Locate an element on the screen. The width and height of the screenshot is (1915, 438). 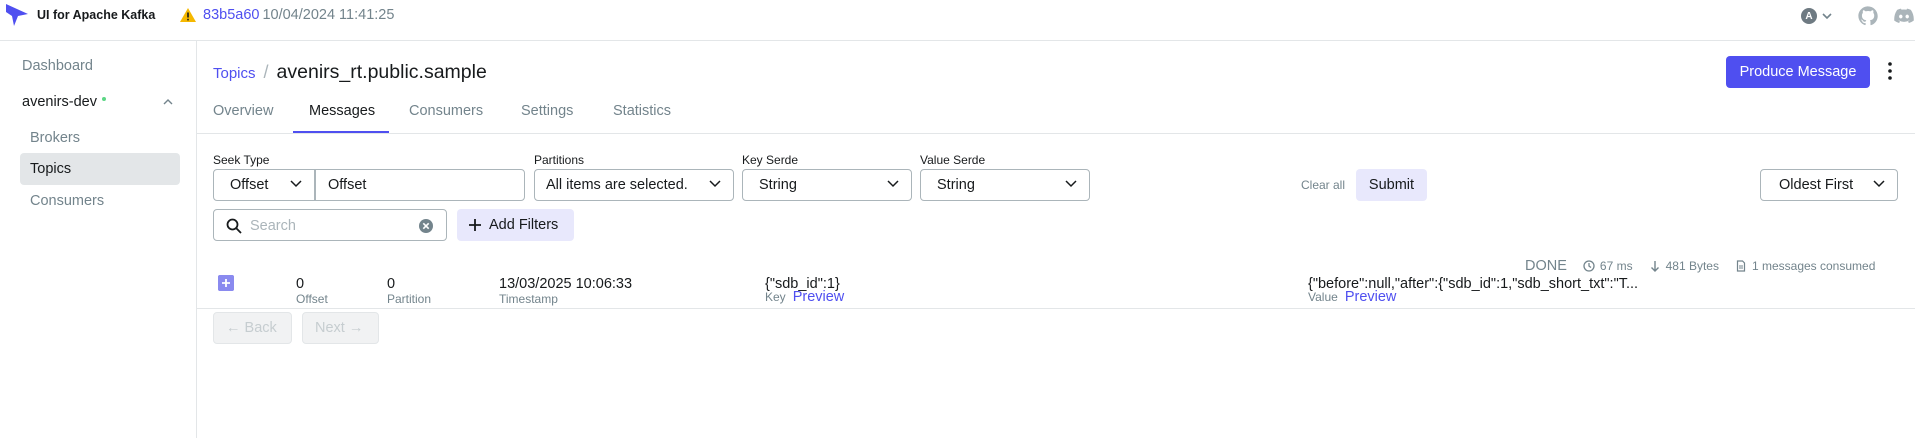
submit-button: Submit is located at coordinates (1391, 185).